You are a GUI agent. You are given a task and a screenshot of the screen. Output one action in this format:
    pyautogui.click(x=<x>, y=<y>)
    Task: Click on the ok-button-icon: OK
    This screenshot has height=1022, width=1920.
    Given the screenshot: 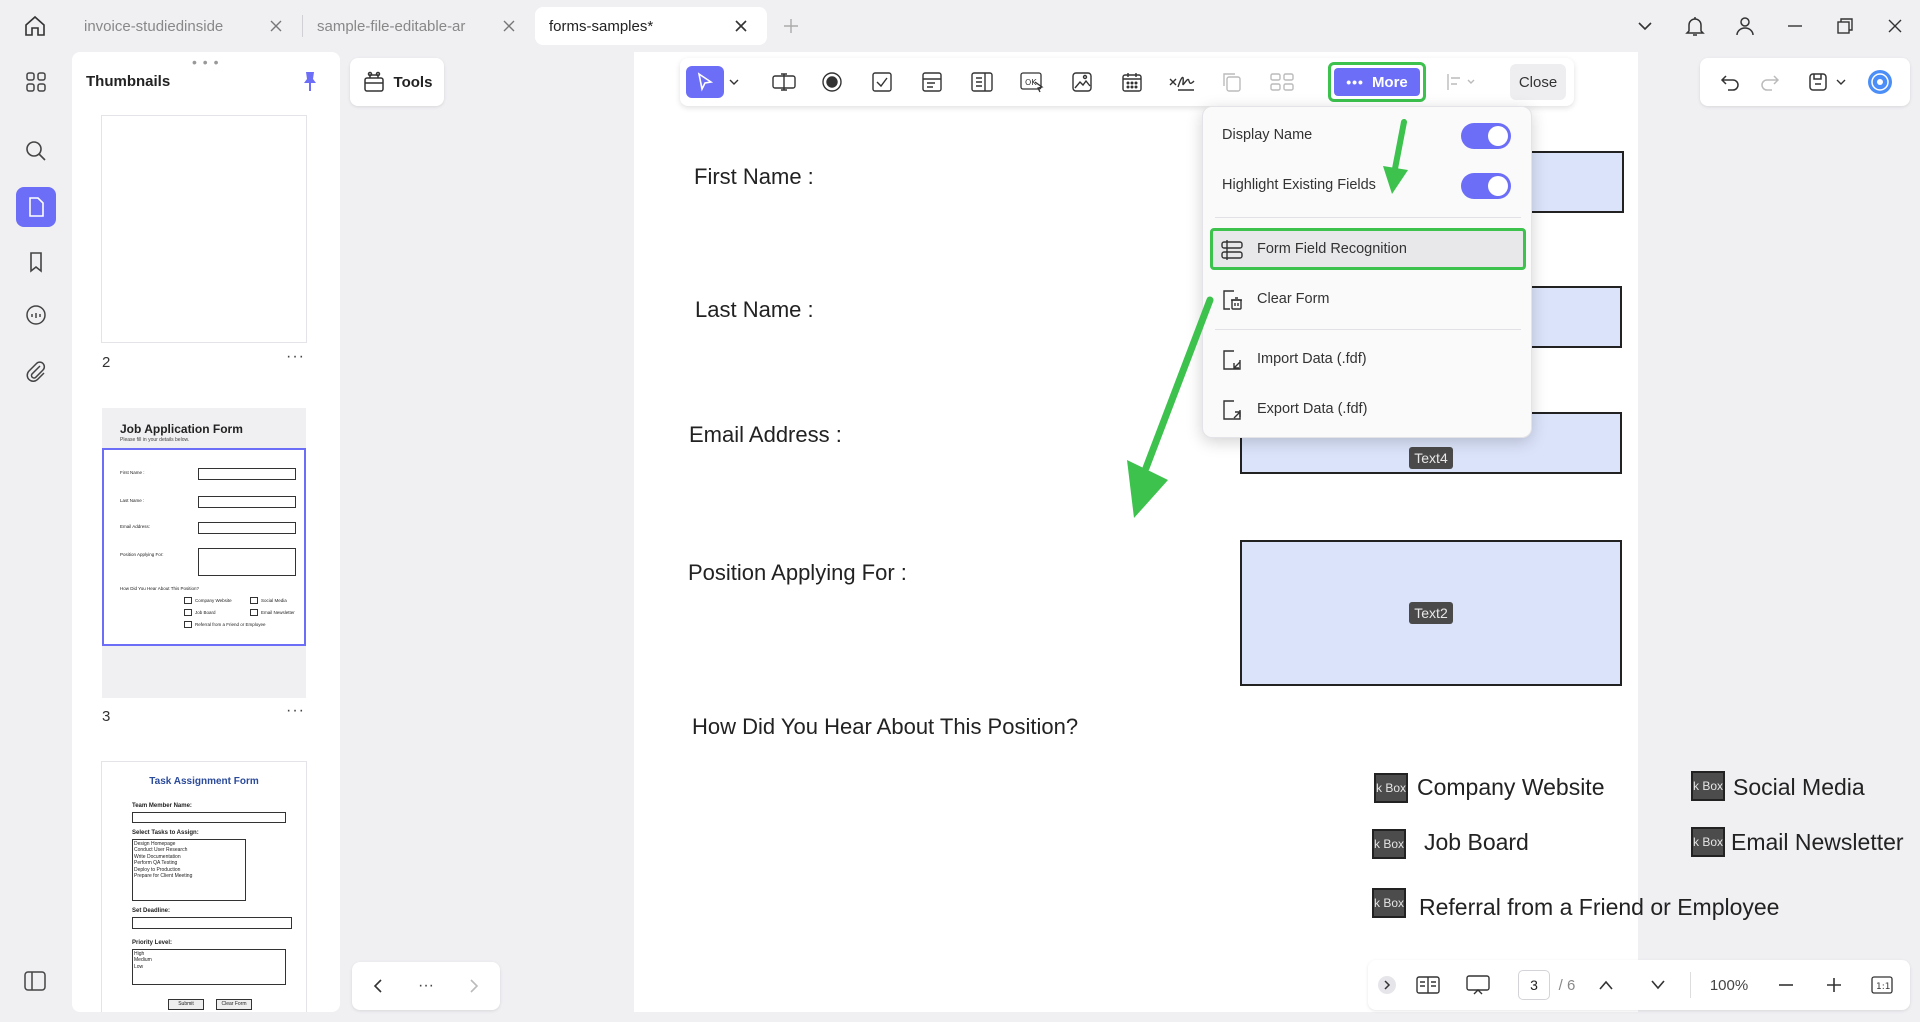 What is the action you would take?
    pyautogui.click(x=1032, y=82)
    